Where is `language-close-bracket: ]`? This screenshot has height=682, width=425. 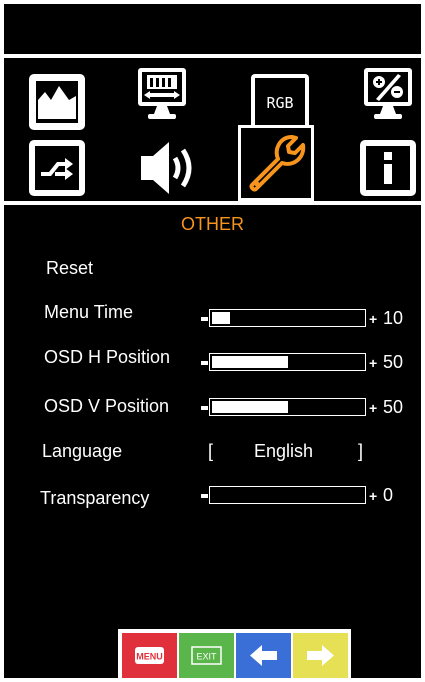 language-close-bracket: ] is located at coordinates (361, 451).